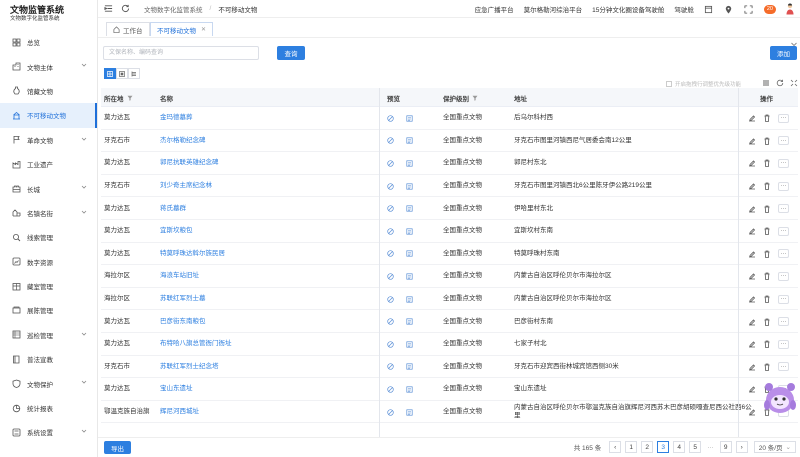 Image resolution: width=800 pixels, height=457 pixels. I want to click on breadcrumb-root: 文物数字化监管系统, so click(173, 9).